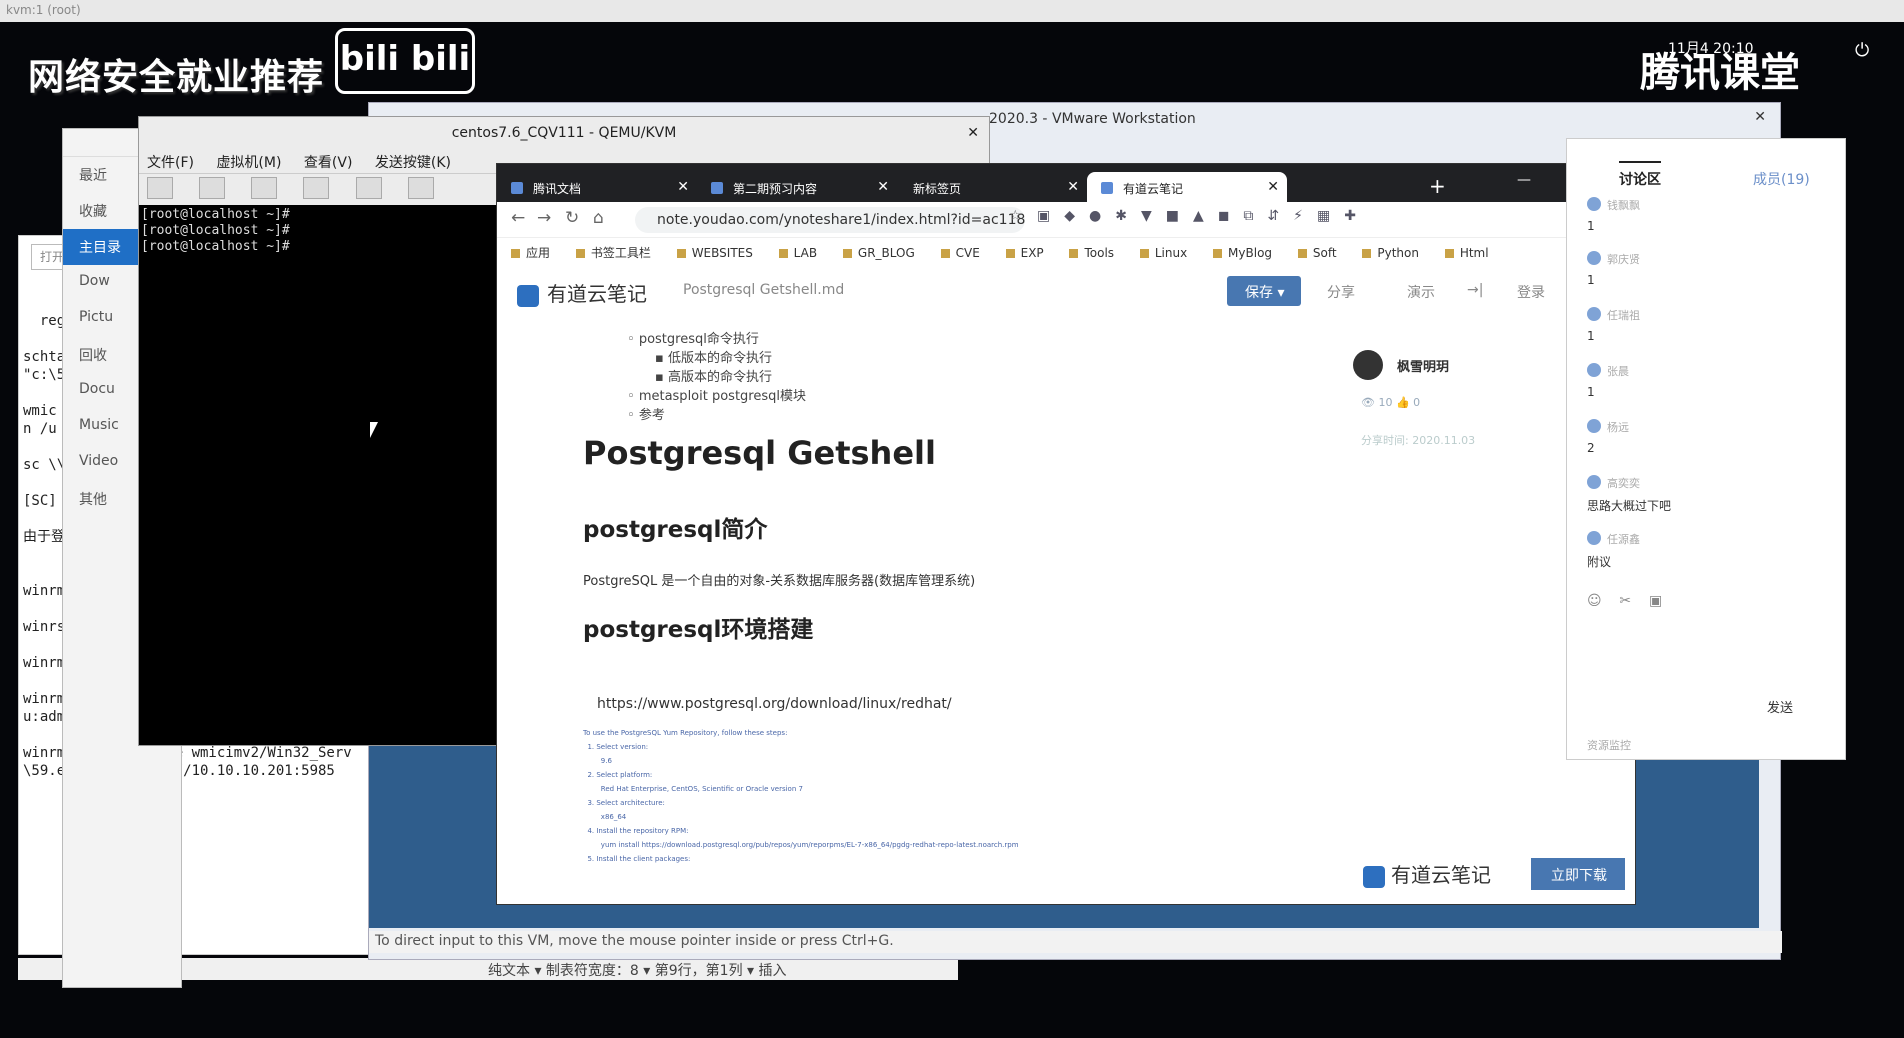 The image size is (1904, 1038). I want to click on extension-icon: ▲, so click(1198, 216).